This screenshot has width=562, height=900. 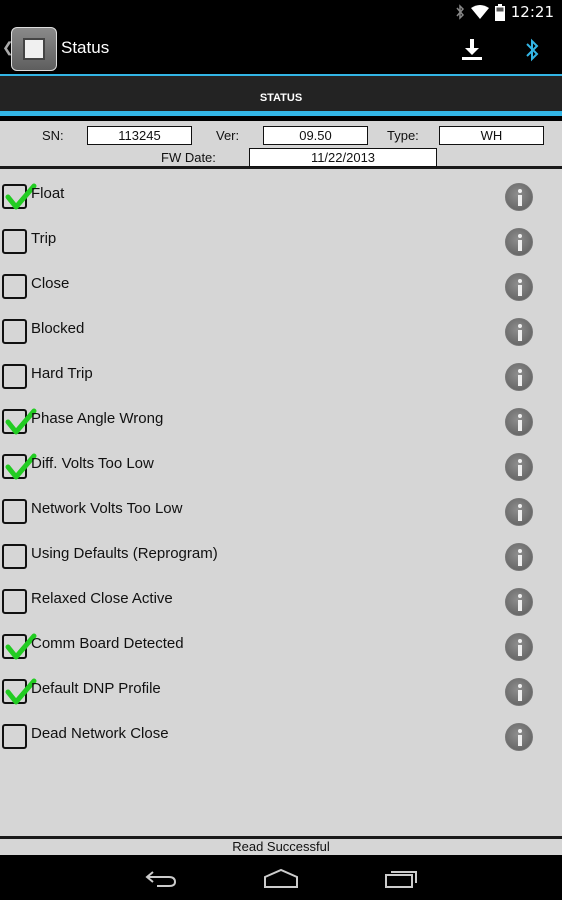 I want to click on clock: 12:21, so click(x=532, y=12).